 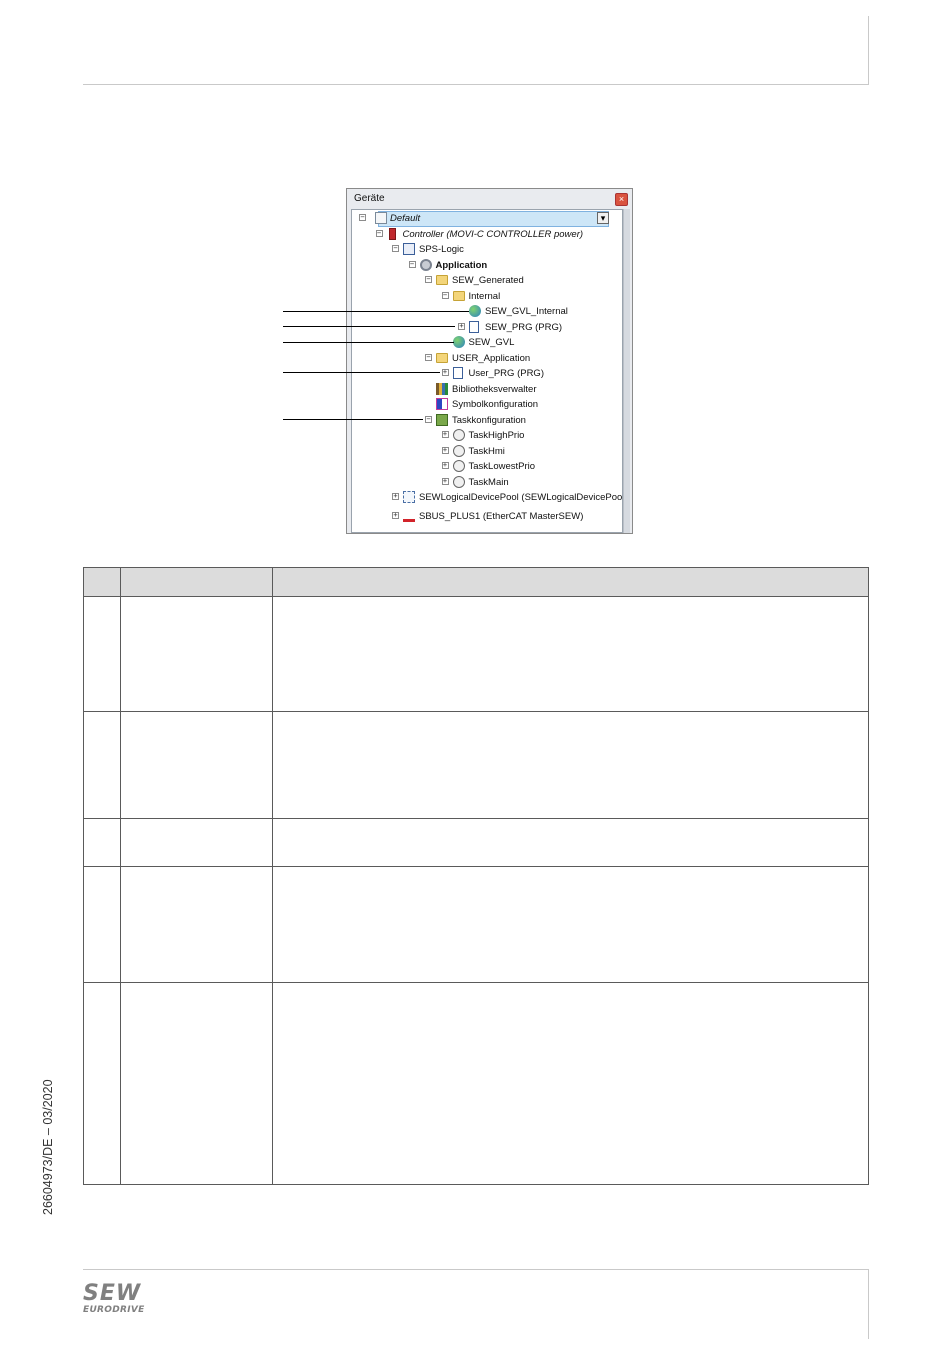 I want to click on tree-node: − Taskkonfiguration, so click(x=486, y=421).